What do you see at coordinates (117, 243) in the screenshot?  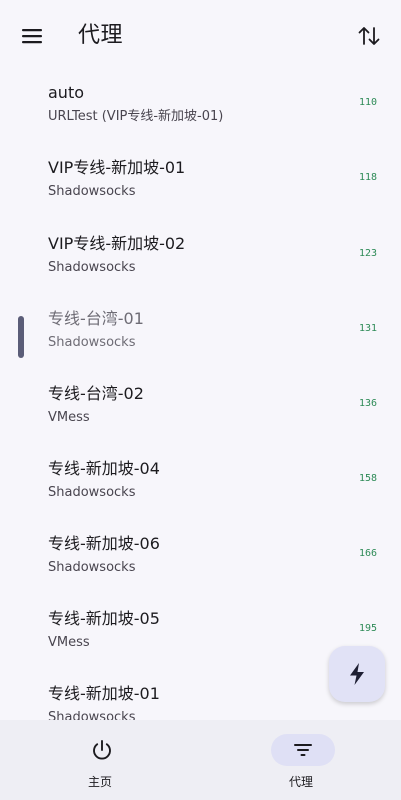 I see `proxy-name: VIP专线-新加坡-02` at bounding box center [117, 243].